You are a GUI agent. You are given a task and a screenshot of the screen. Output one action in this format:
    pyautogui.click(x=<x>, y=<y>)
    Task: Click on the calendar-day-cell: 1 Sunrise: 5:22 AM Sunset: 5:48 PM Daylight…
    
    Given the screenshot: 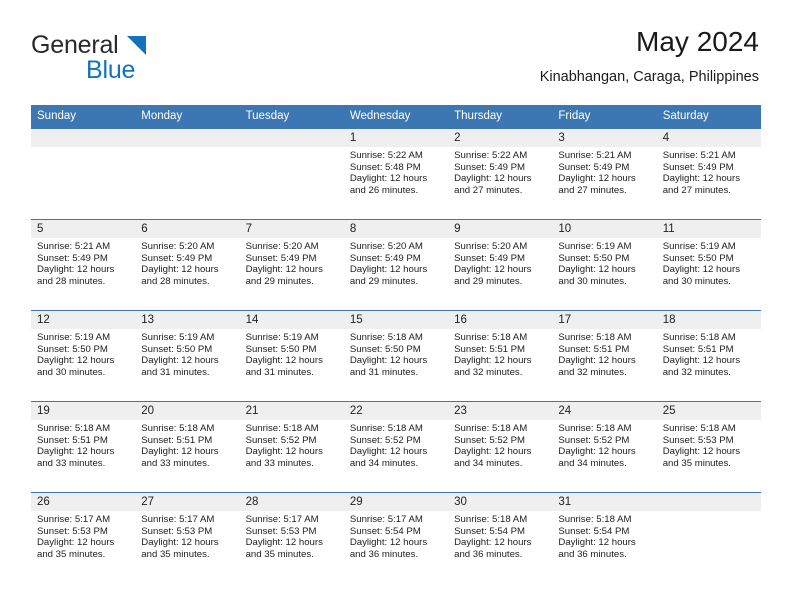 What is the action you would take?
    pyautogui.click(x=396, y=174)
    